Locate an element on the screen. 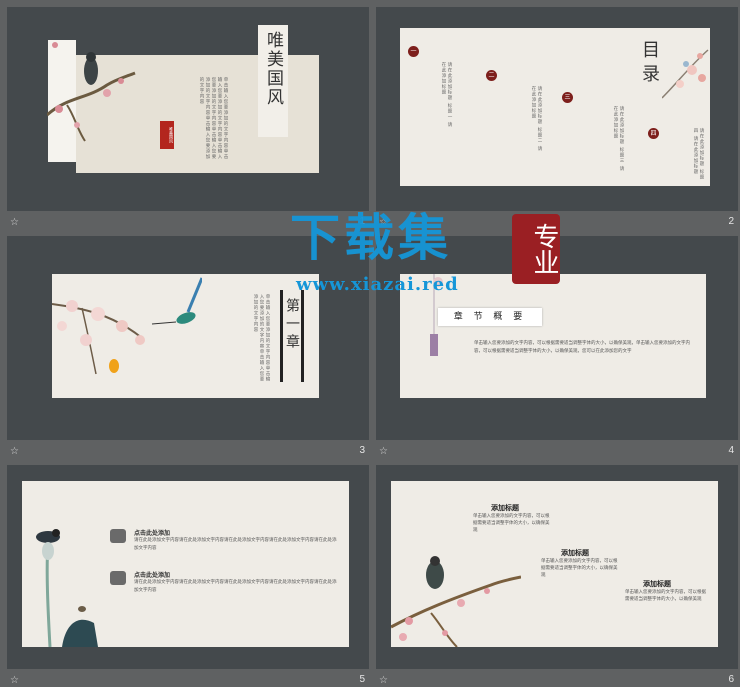 This screenshot has height=687, width=740. bird-branch-illustration is located at coordinates (456, 601).